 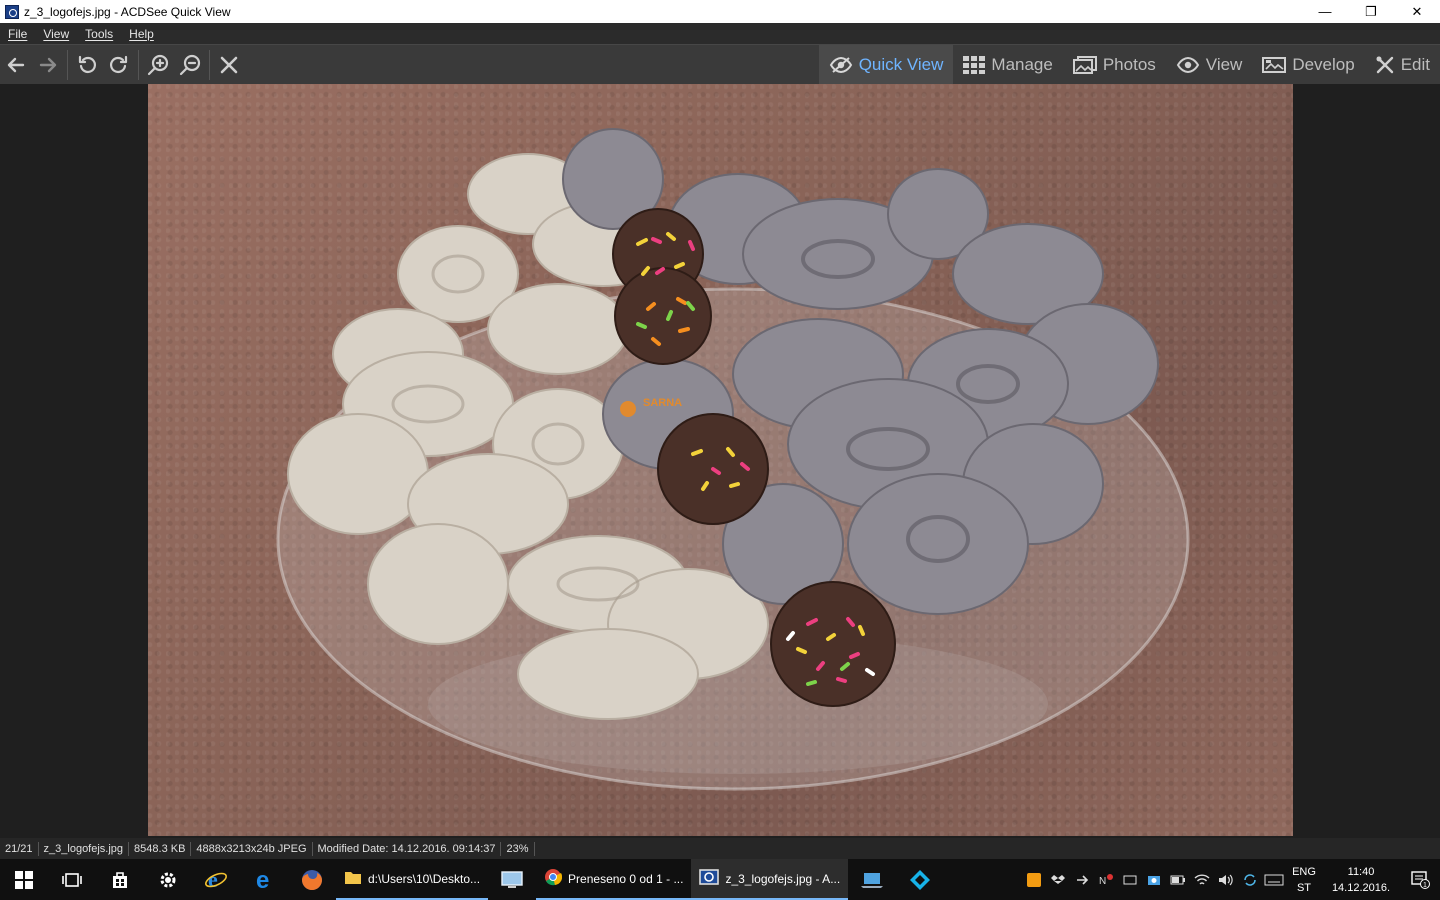 What do you see at coordinates (1304, 887) in the screenshot?
I see `language-layout: ST` at bounding box center [1304, 887].